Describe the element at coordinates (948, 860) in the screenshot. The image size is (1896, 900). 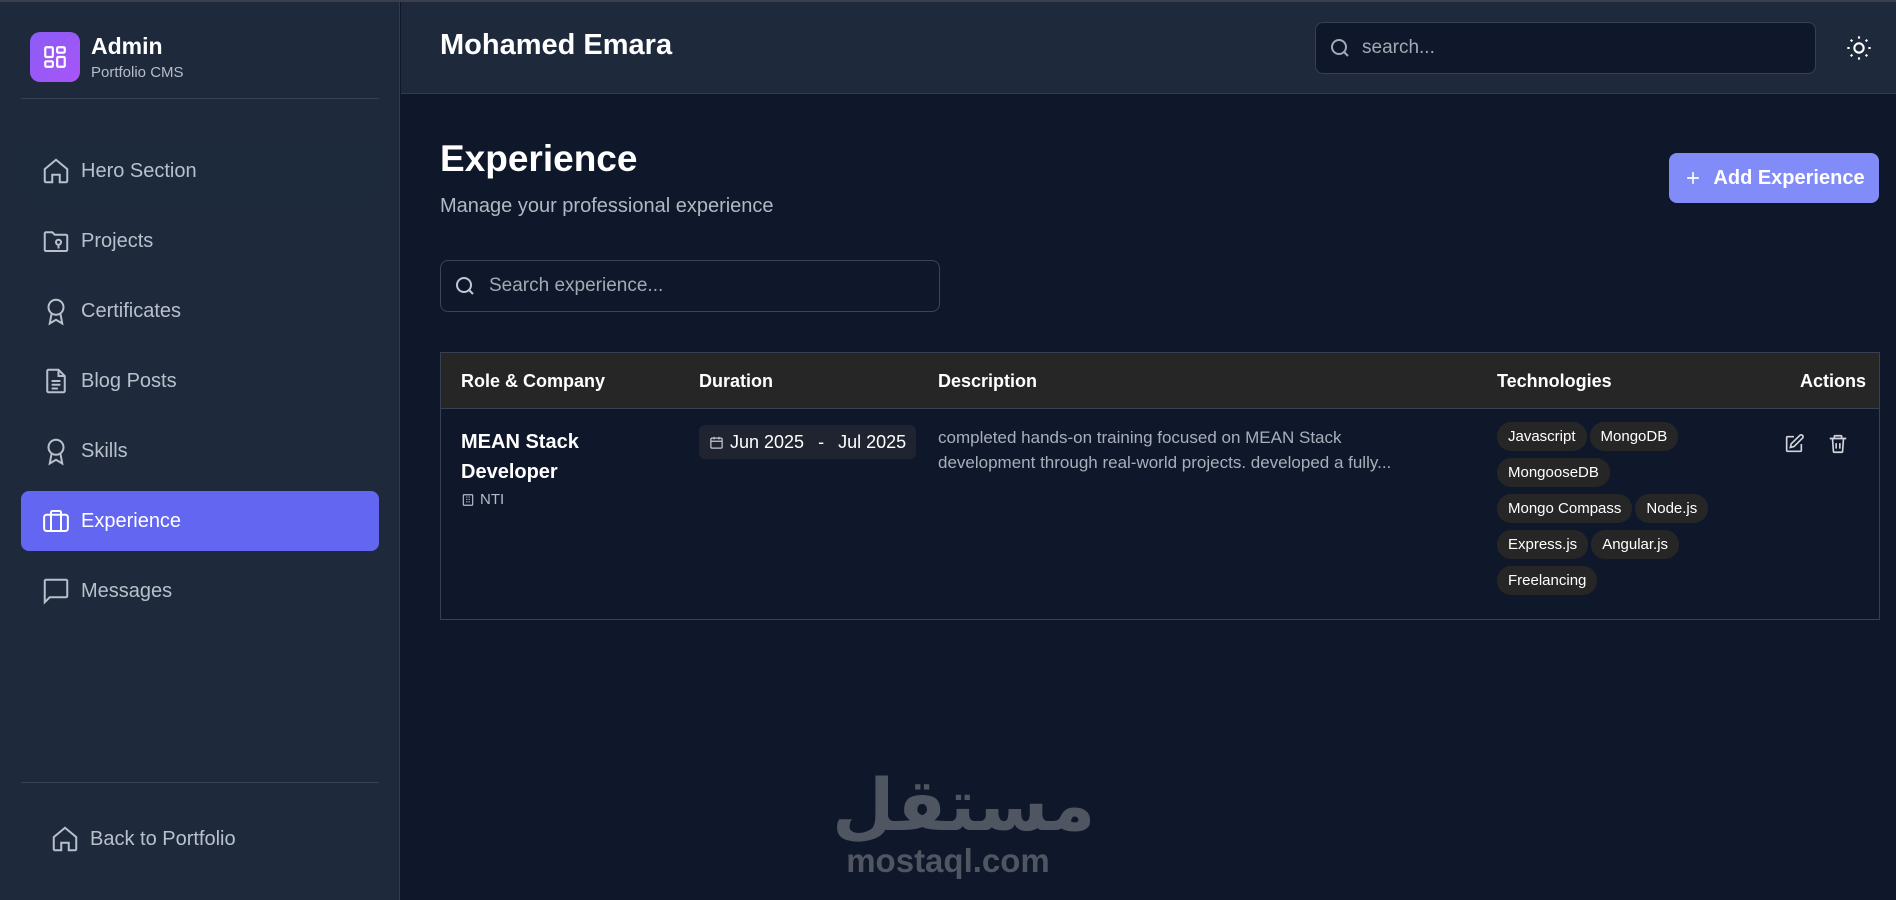
I see `watermark-latin: mostaql.com` at that location.